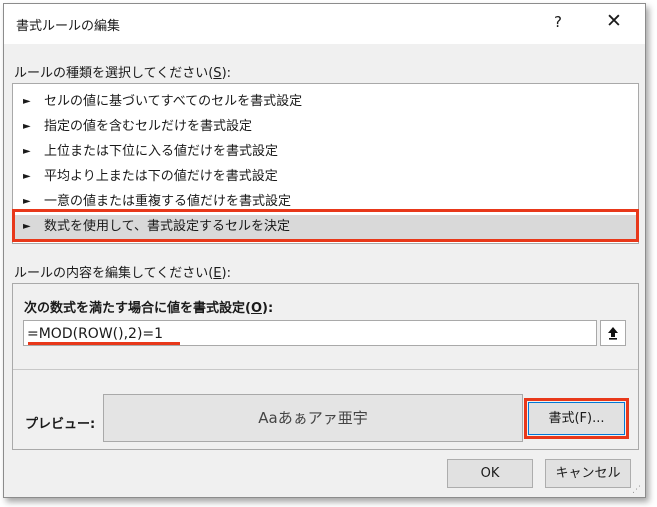  I want to click on help-button: ?, so click(558, 22).